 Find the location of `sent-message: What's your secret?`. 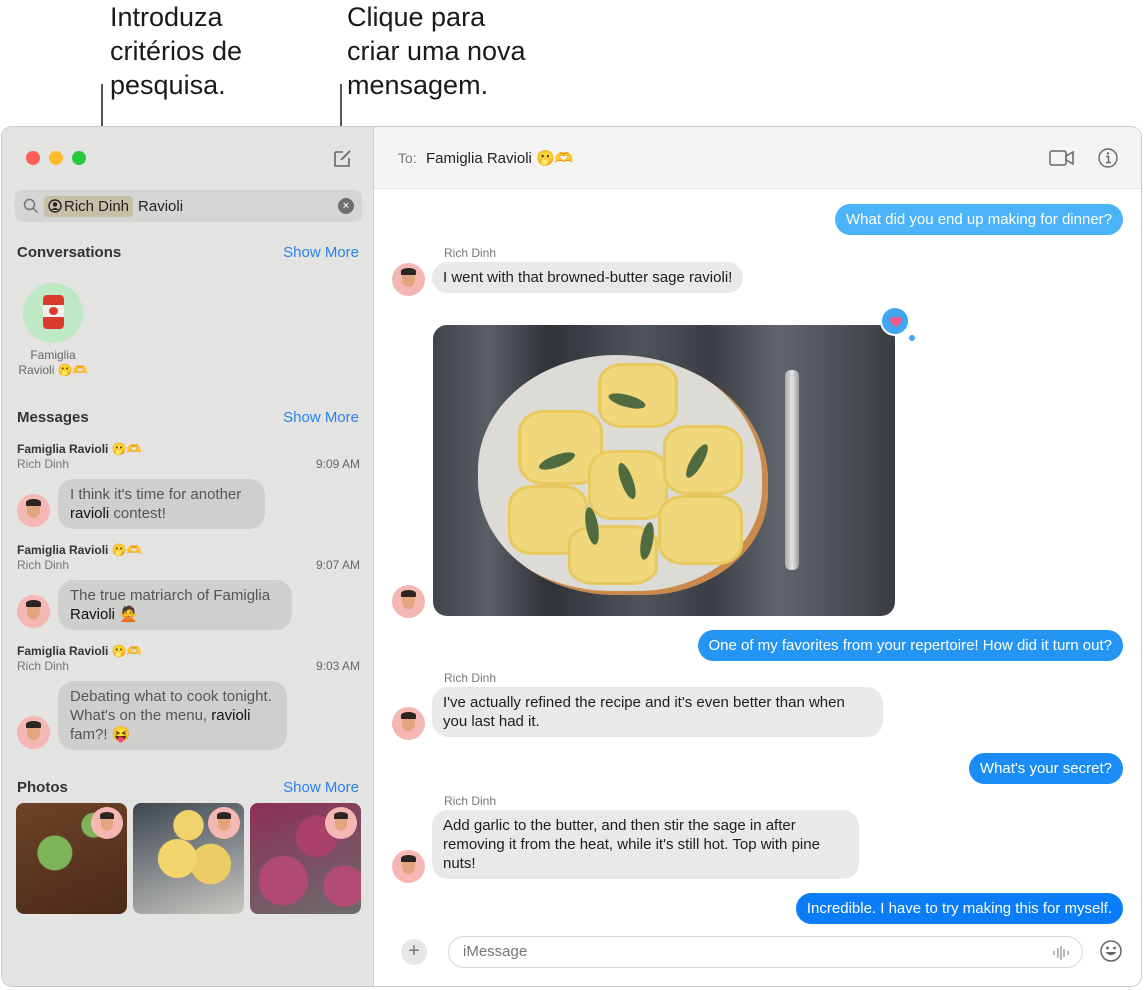

sent-message: What's your secret? is located at coordinates (1045, 768).